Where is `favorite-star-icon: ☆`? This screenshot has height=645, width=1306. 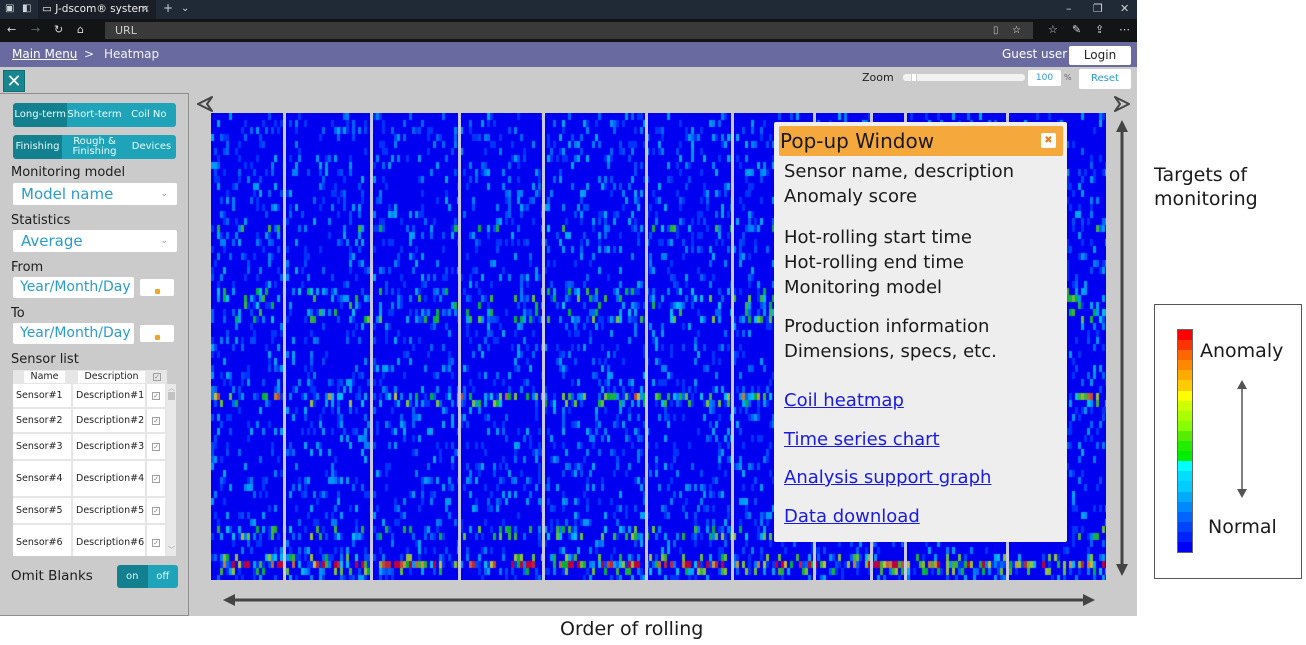
favorite-star-icon: ☆ is located at coordinates (1016, 30).